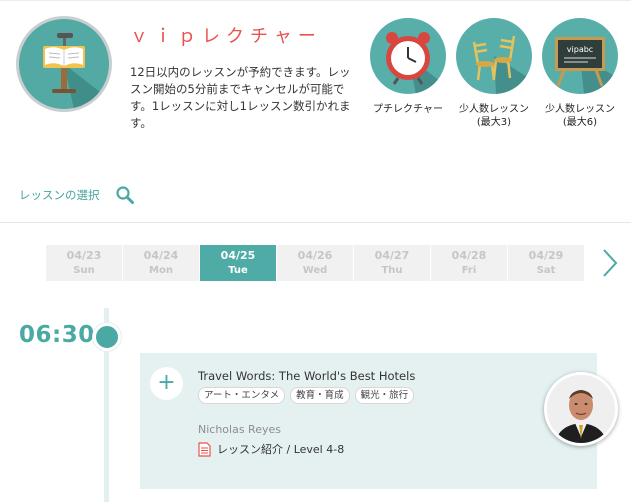 The image size is (631, 502). Describe the element at coordinates (125, 195) in the screenshot. I see `search-icon` at that location.